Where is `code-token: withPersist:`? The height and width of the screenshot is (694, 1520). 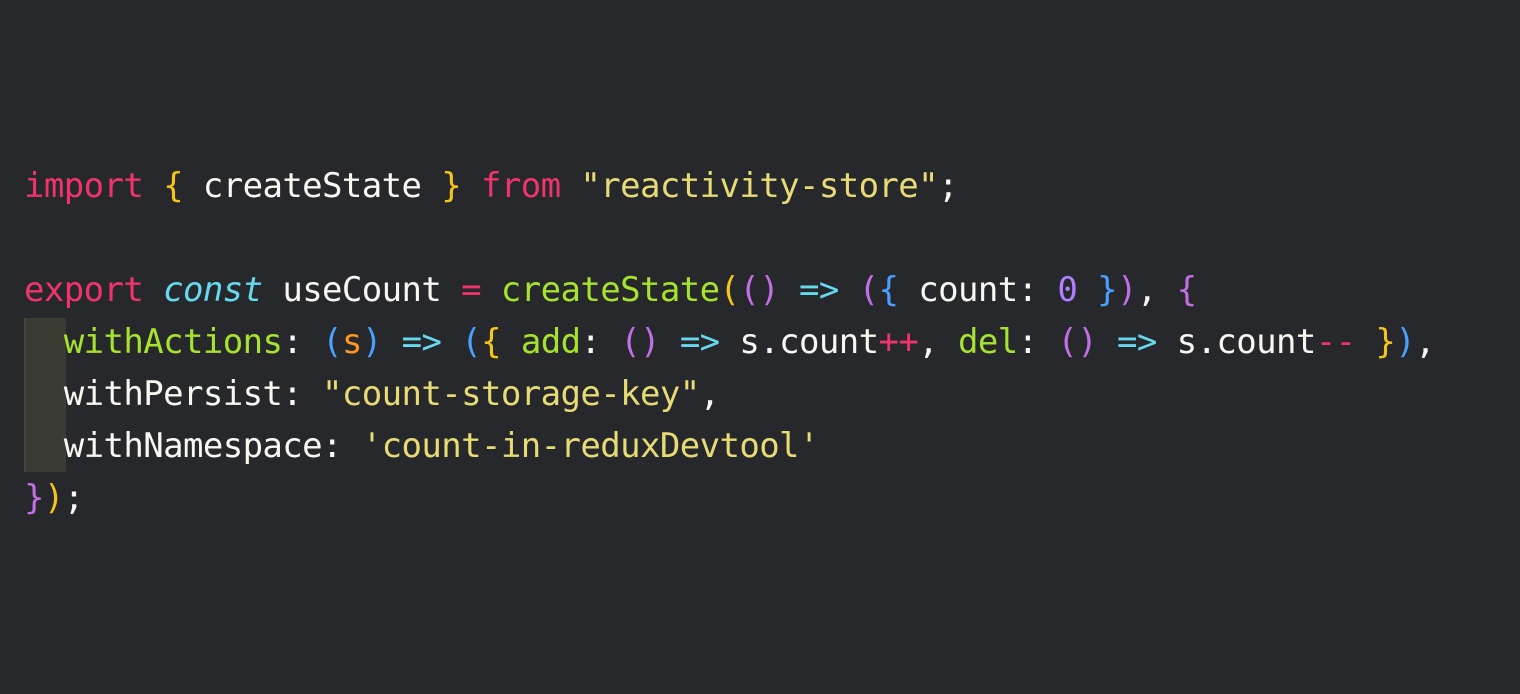
code-token: withPersist: is located at coordinates (173, 394).